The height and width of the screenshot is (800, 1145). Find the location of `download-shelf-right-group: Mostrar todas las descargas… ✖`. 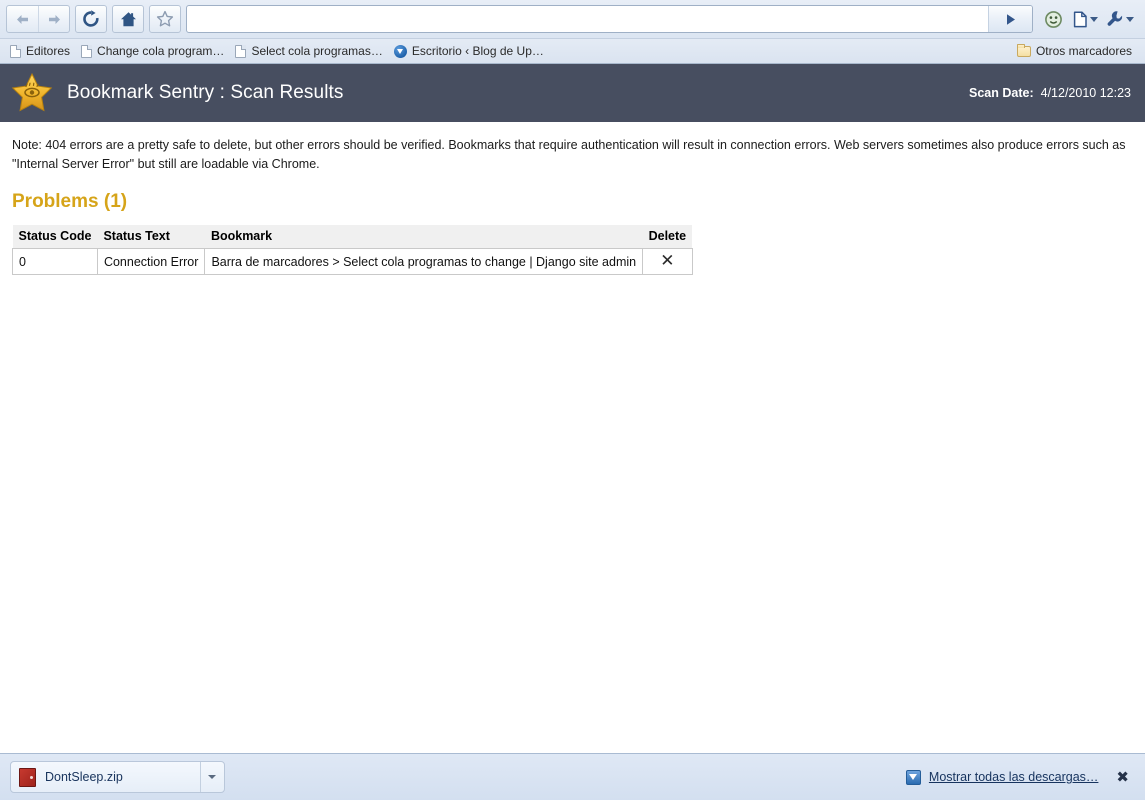

download-shelf-right-group: Mostrar todas las descargas… ✖ is located at coordinates (1020, 777).